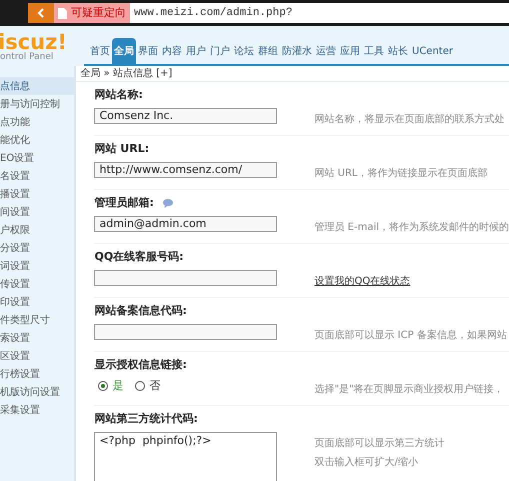 This screenshot has height=481, width=509. What do you see at coordinates (362, 279) in the screenshot?
I see `qq-status-link: 设置我的QQ在线状态` at bounding box center [362, 279].